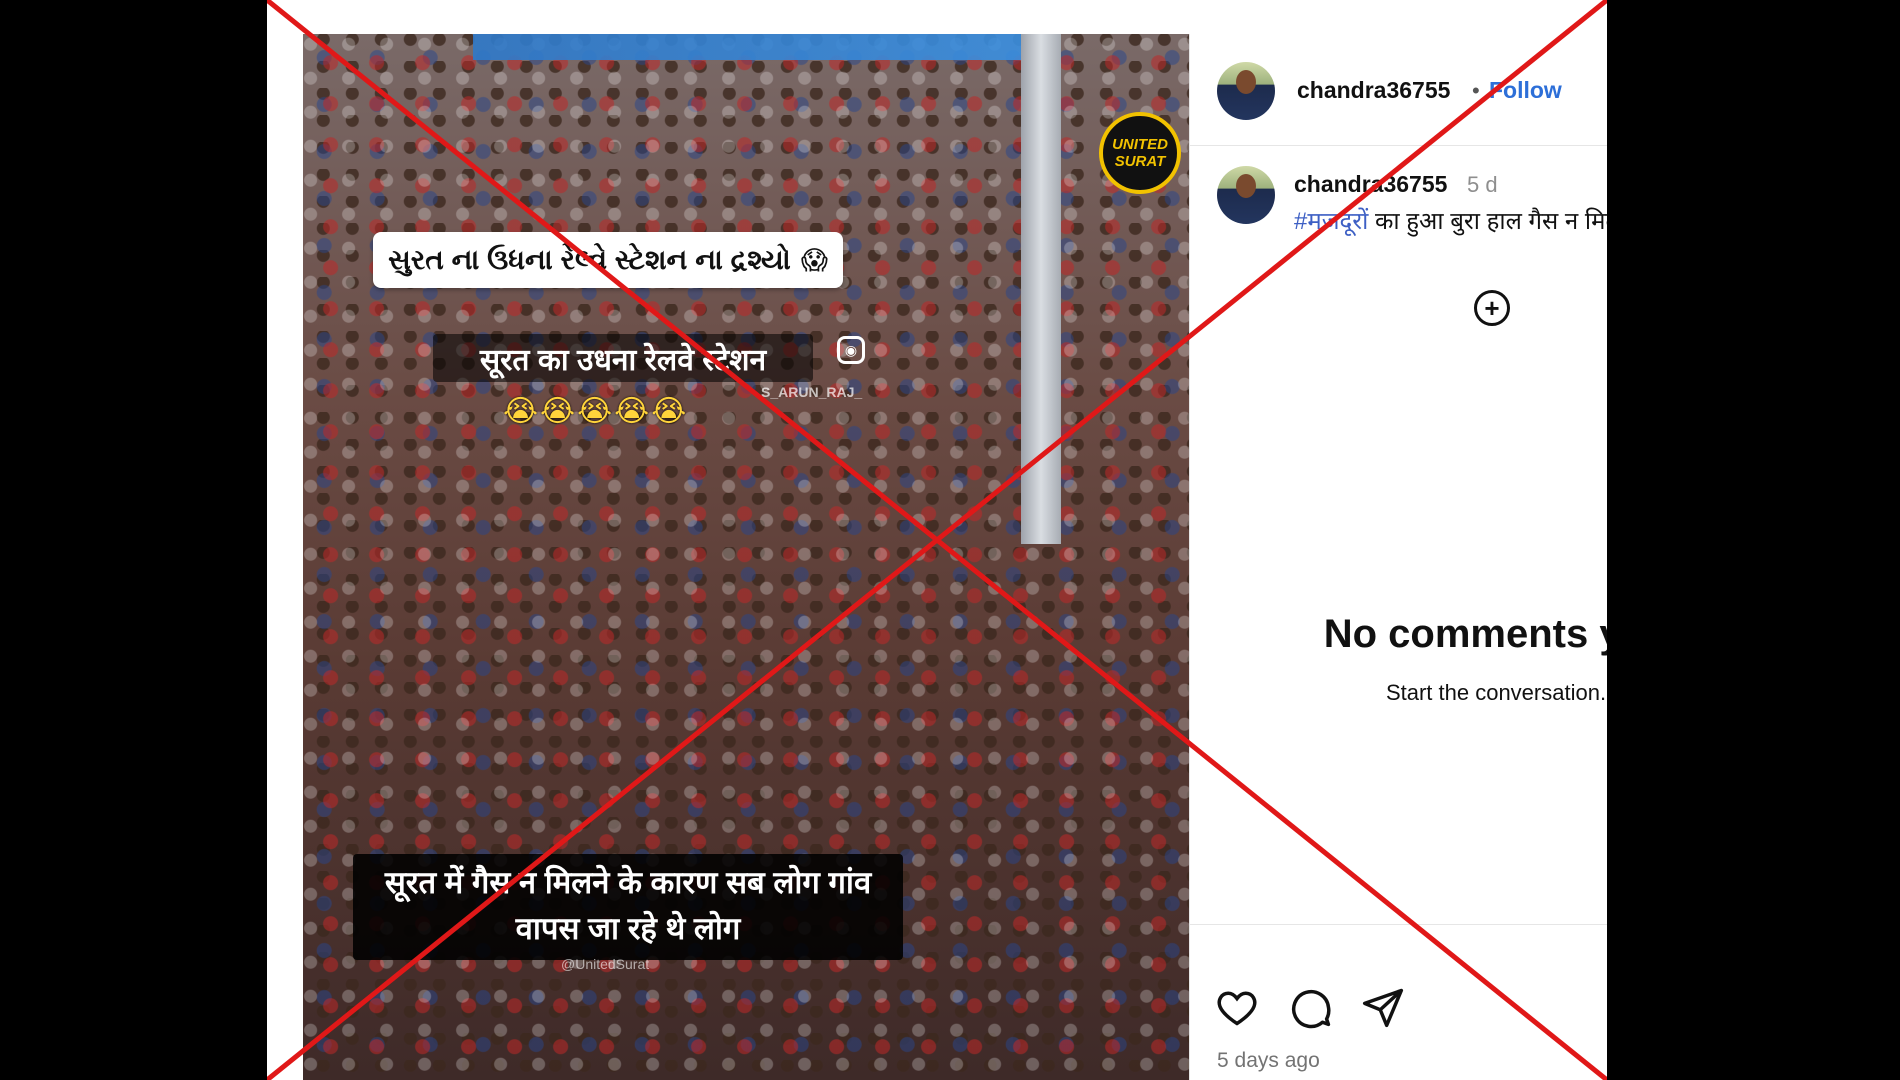  What do you see at coordinates (1492, 308) in the screenshot?
I see `load-more-comments-icon: +` at bounding box center [1492, 308].